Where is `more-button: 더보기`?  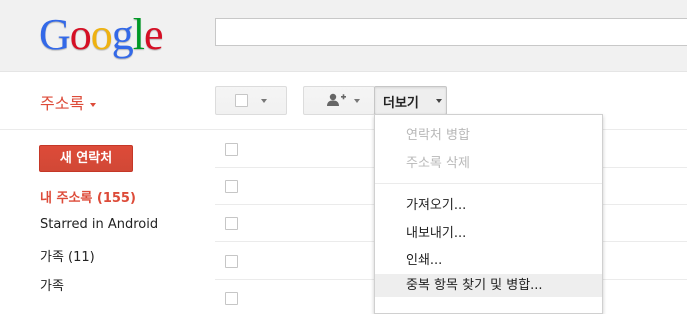
more-button: 더보기 is located at coordinates (410, 100).